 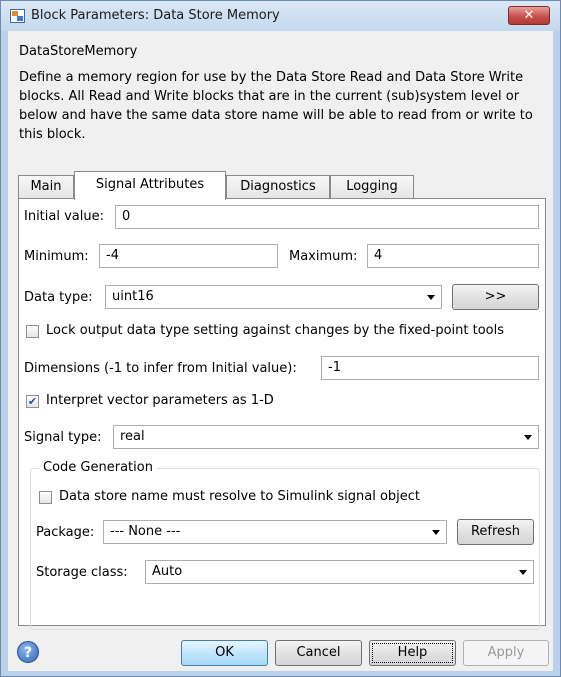 I want to click on close-icon: ✕, so click(x=529, y=15).